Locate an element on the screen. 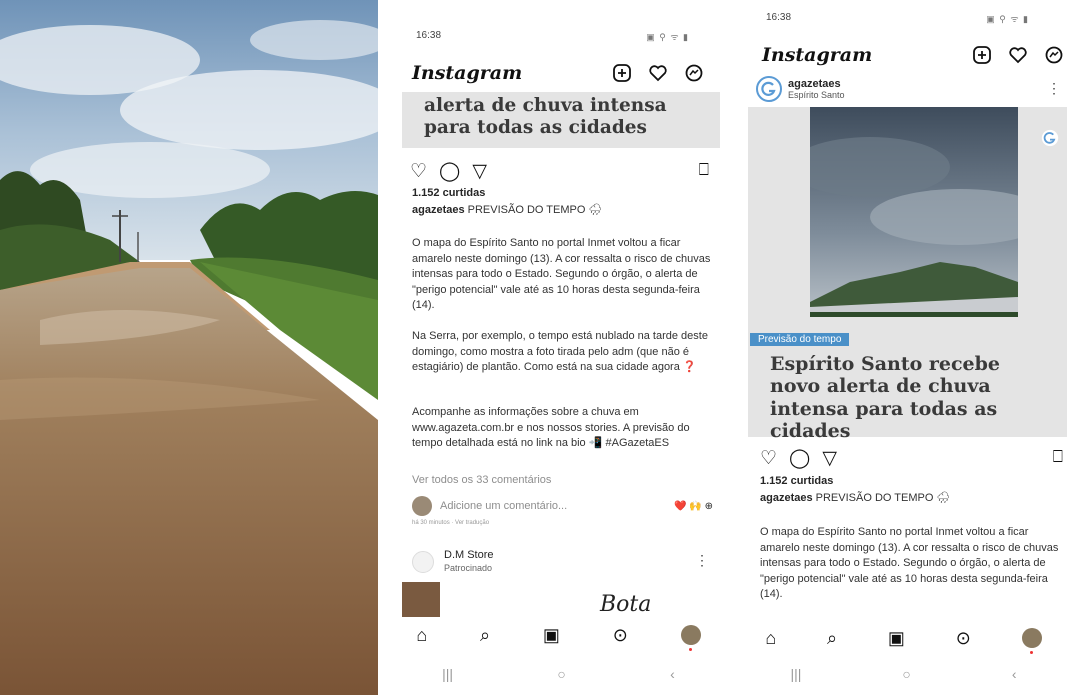 The width and height of the screenshot is (1067, 695). account-avatar is located at coordinates (769, 89).